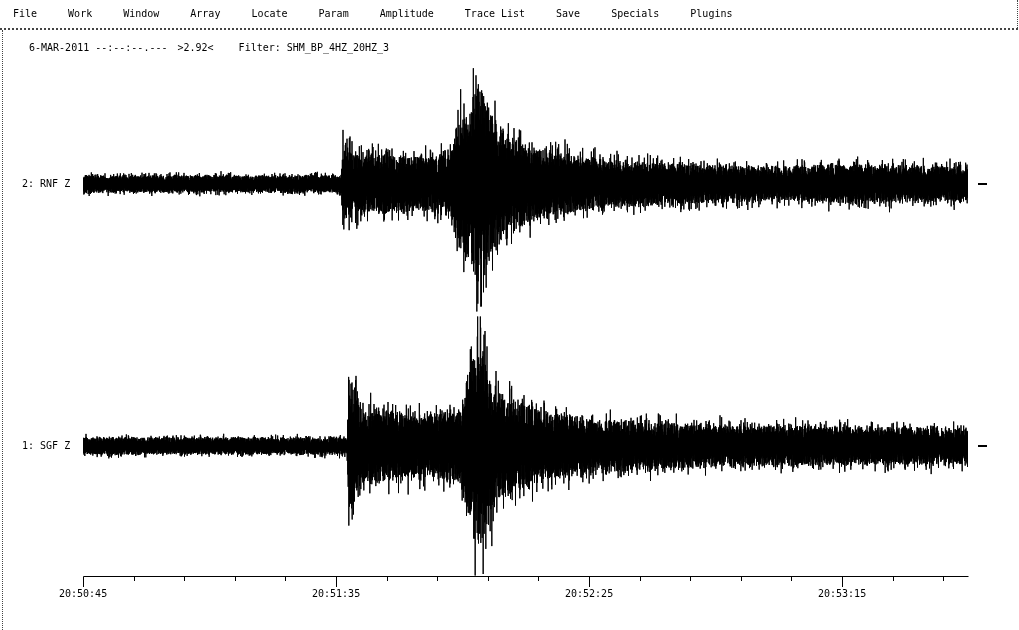  I want to click on menu-item: Save, so click(568, 14).